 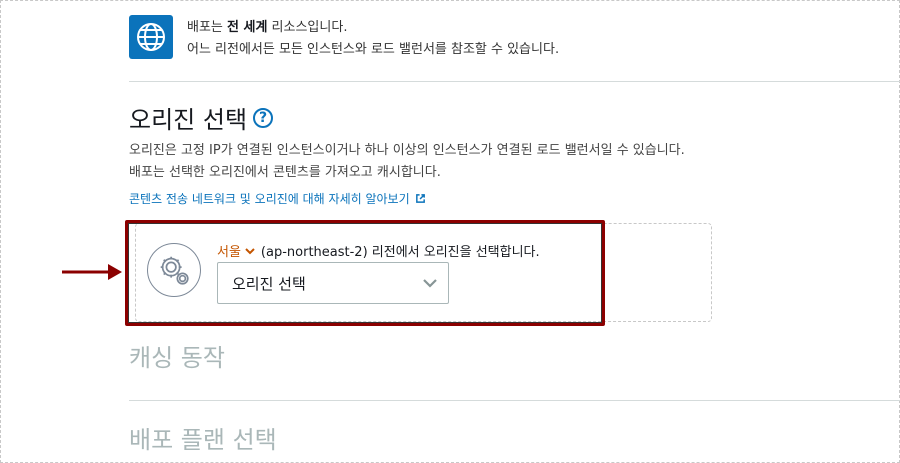 I want to click on region-line: 서울 (ap-northeast-2) 리전에서 오리진을 선택합니다., so click(x=378, y=250).